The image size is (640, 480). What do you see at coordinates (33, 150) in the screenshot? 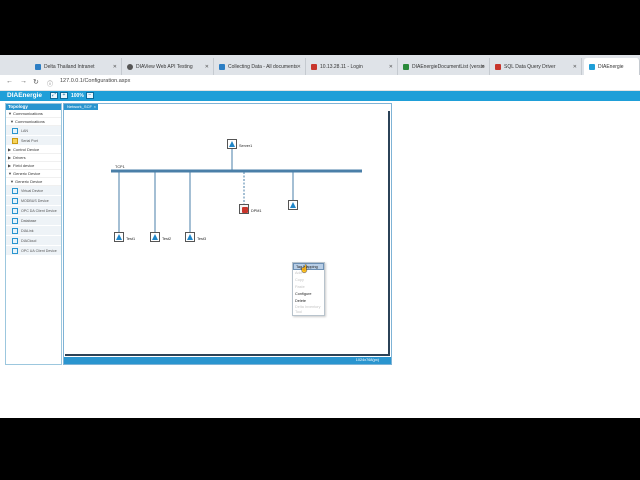
I see `sidebar-section-control-device: ▶ Control Device` at bounding box center [33, 150].